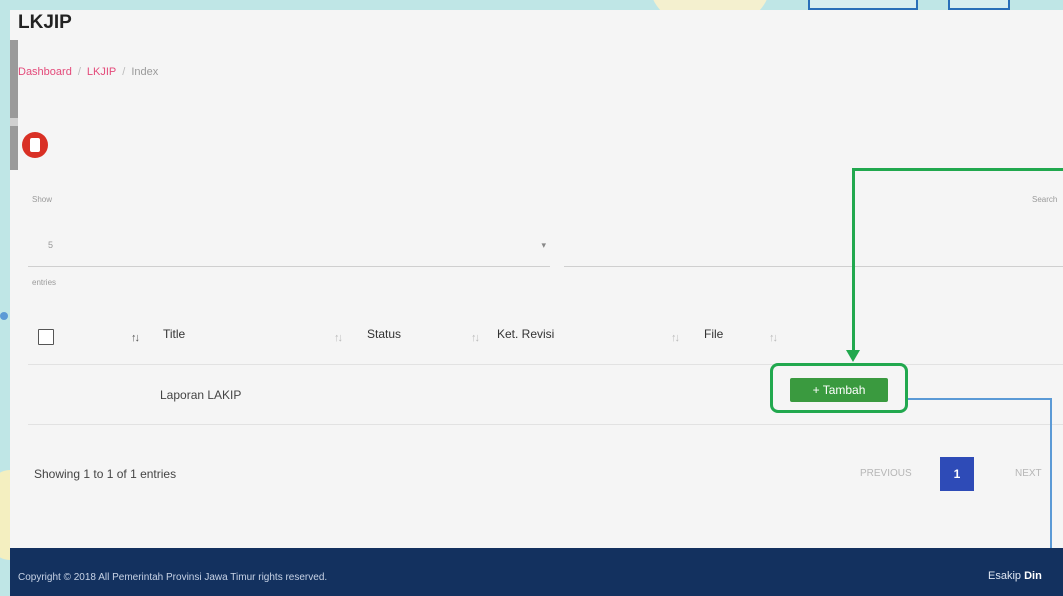 The width and height of the screenshot is (1063, 596). I want to click on annotation-arrow-icon, so click(853, 356).